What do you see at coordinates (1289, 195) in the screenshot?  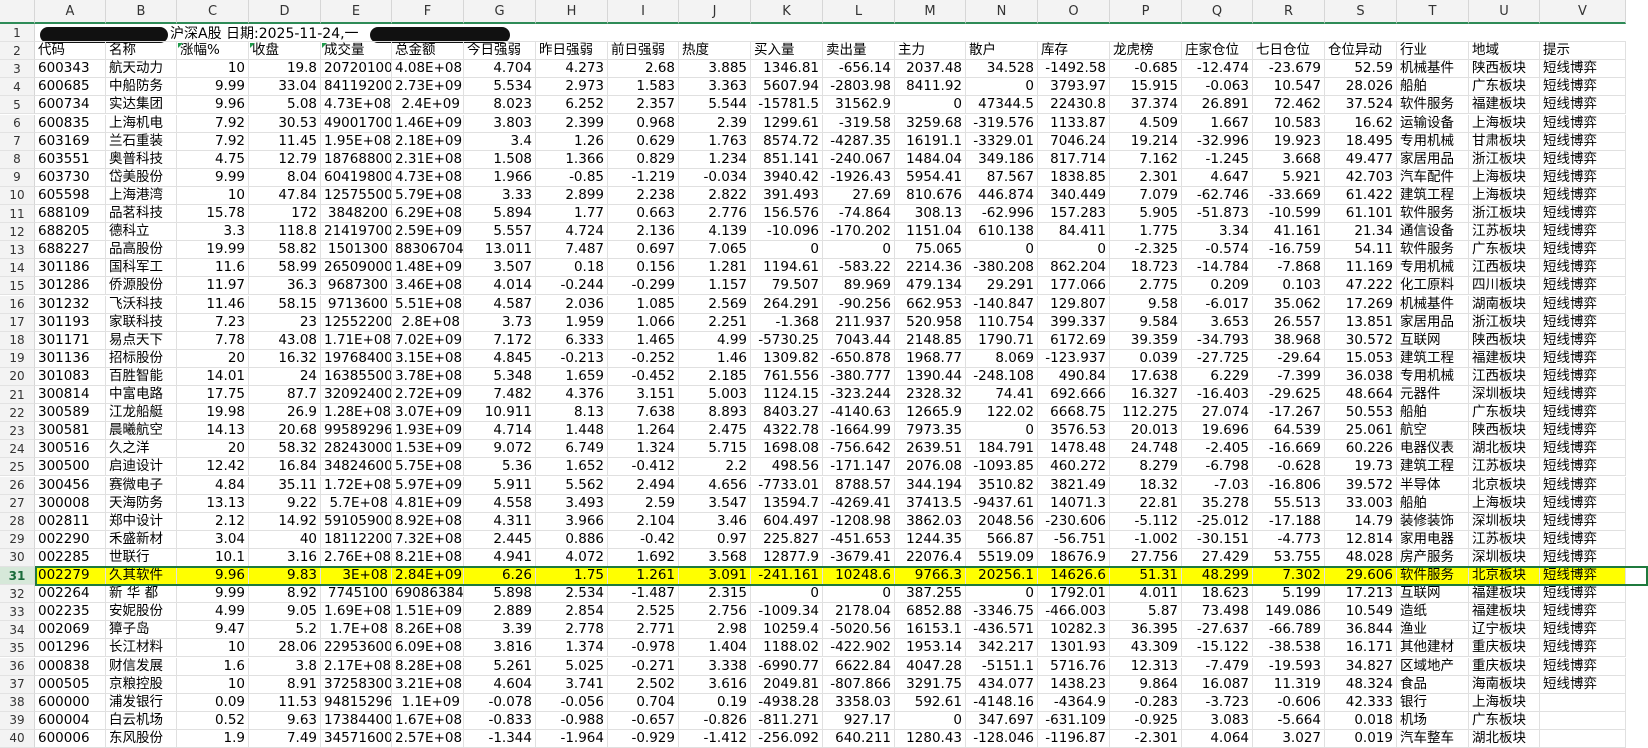 I see `table-cell: -33.669` at bounding box center [1289, 195].